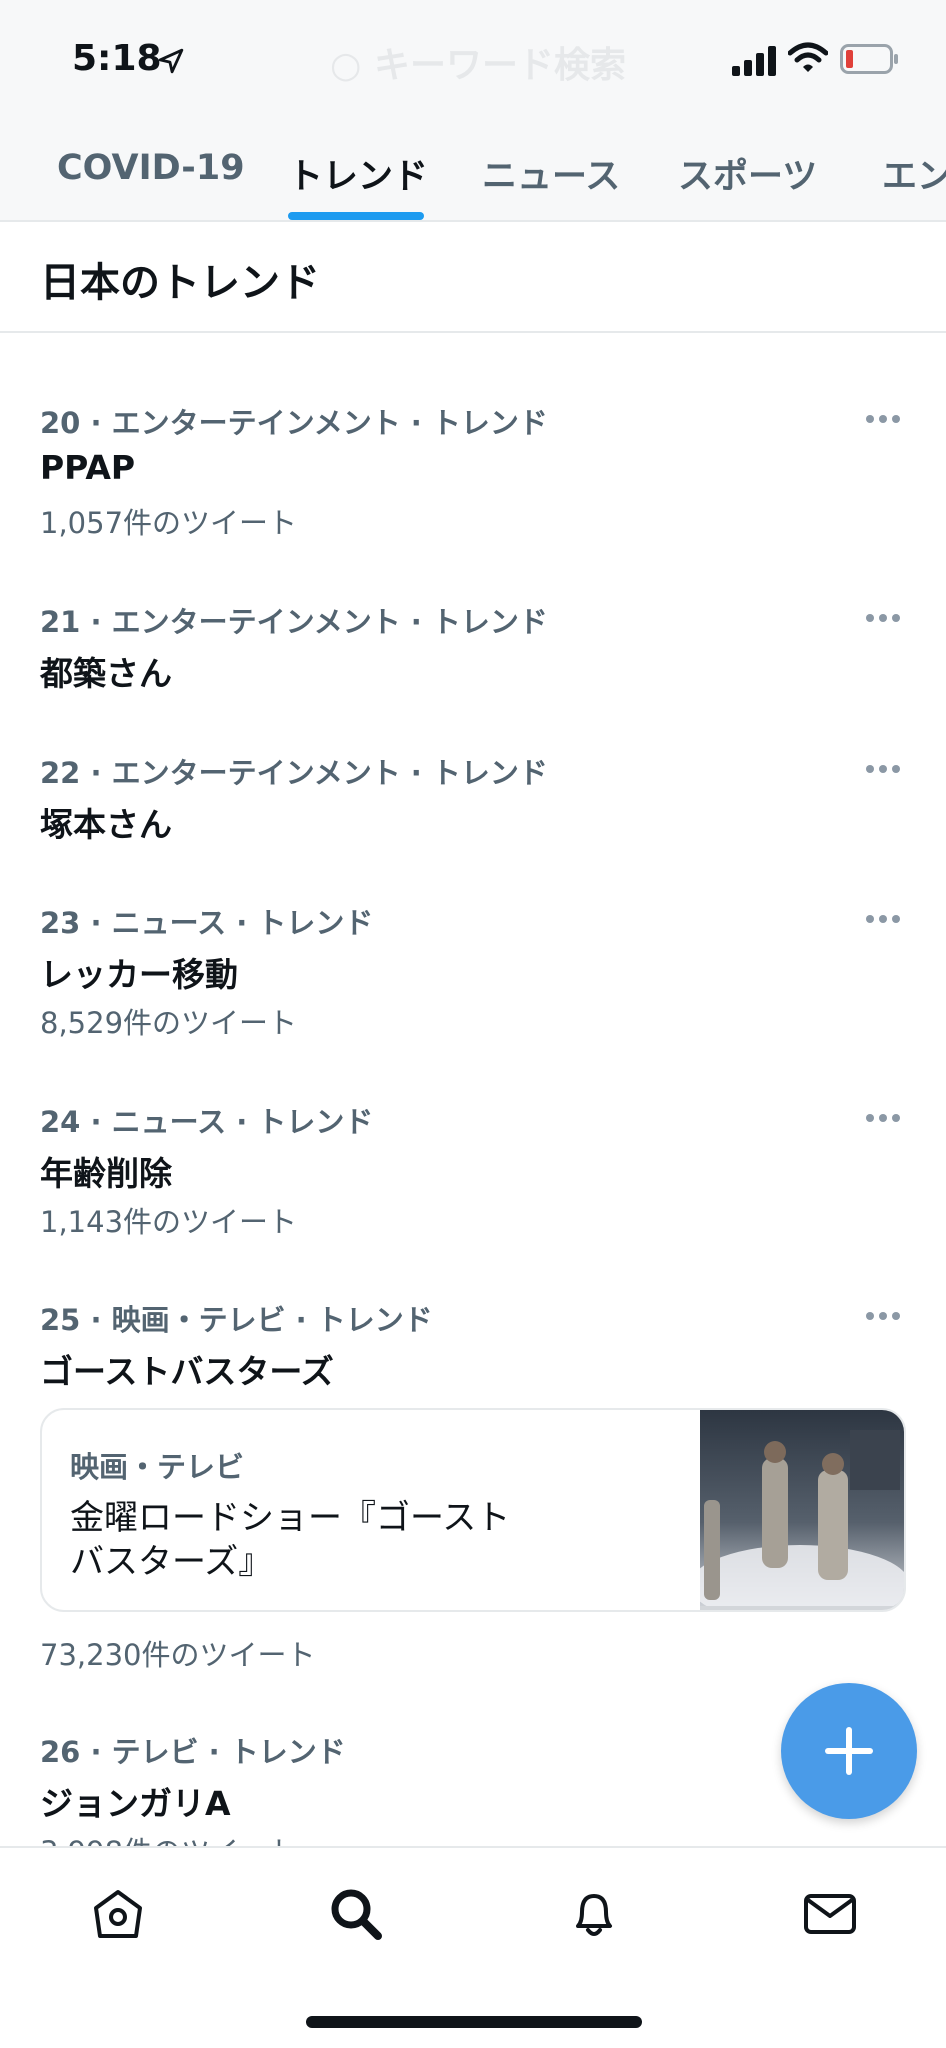 Image resolution: width=946 pixels, height=2048 pixels. Describe the element at coordinates (473, 1347) in the screenshot. I see `trend-item: 25 · 映画・テレビ · トレンド ゴーストバスターズ` at that location.